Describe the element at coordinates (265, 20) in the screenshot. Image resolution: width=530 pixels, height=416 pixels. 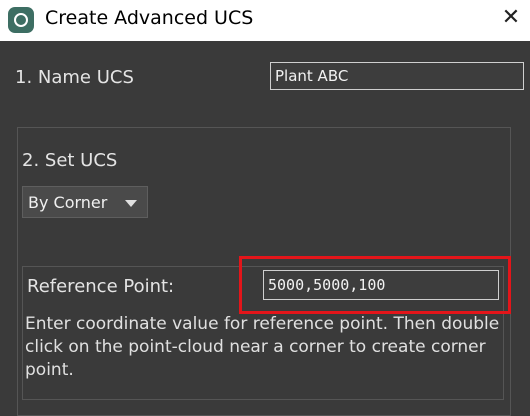
I see `title-bar: Create Advanced UCS ✕` at that location.